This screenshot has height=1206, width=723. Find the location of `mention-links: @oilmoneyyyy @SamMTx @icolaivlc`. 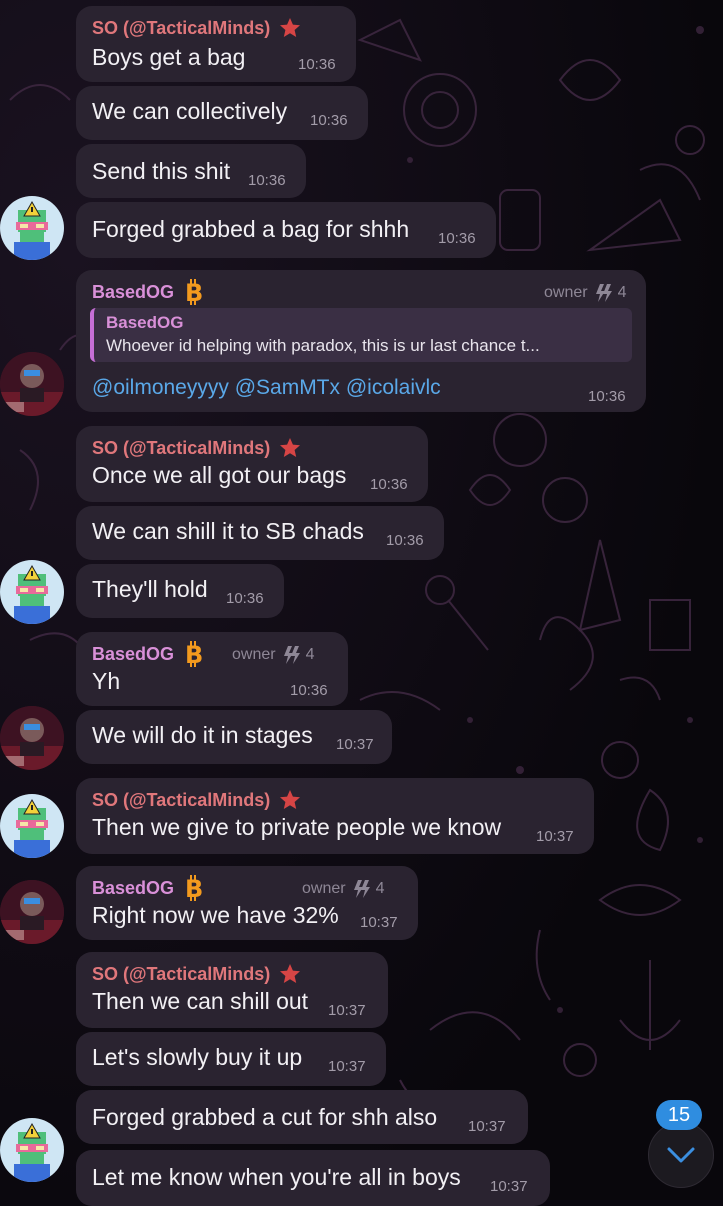

mention-links: @oilmoneyyyy @SamMTx @icolaivlc is located at coordinates (266, 388).